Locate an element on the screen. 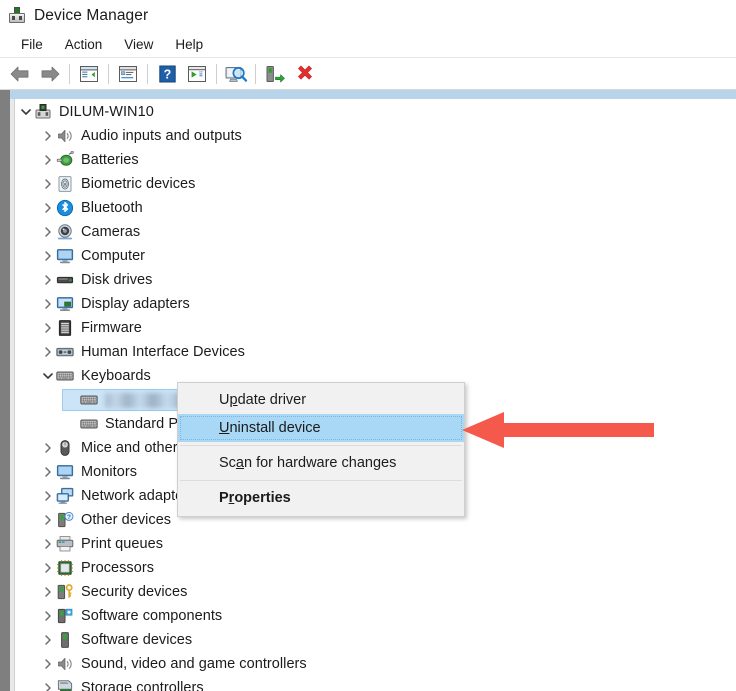 This screenshot has height=691, width=736. scan-for-hardware-changes-icon is located at coordinates (236, 74).